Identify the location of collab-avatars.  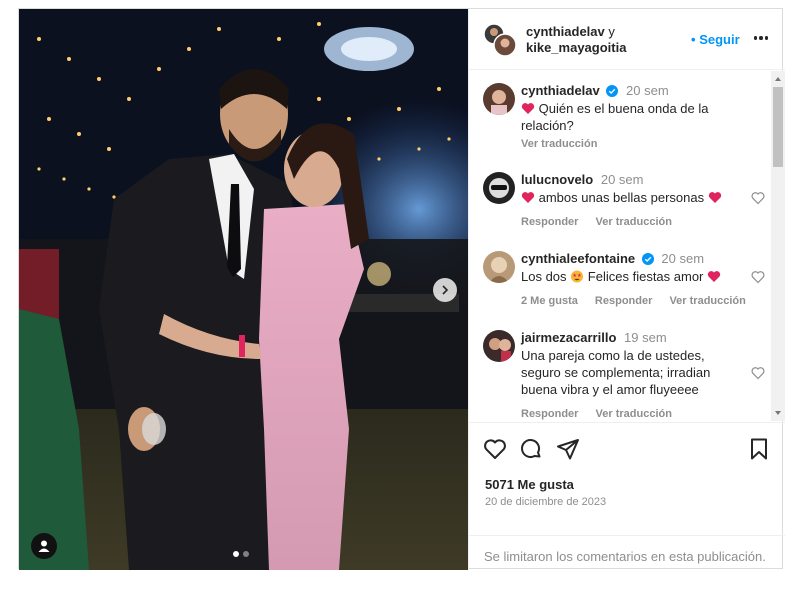
(500, 40).